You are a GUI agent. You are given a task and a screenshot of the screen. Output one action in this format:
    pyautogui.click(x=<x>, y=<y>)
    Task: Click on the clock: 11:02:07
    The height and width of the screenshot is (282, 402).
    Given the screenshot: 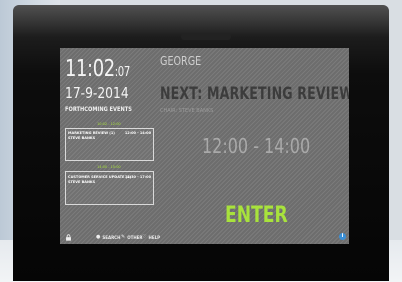 What is the action you would take?
    pyautogui.click(x=97, y=69)
    